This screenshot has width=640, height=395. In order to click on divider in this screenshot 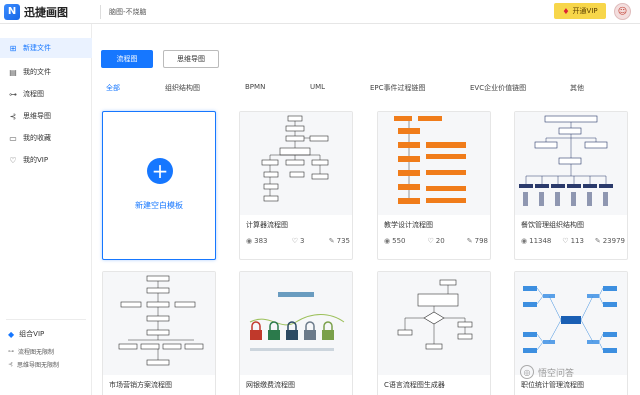, I will do `click(100, 11)`.